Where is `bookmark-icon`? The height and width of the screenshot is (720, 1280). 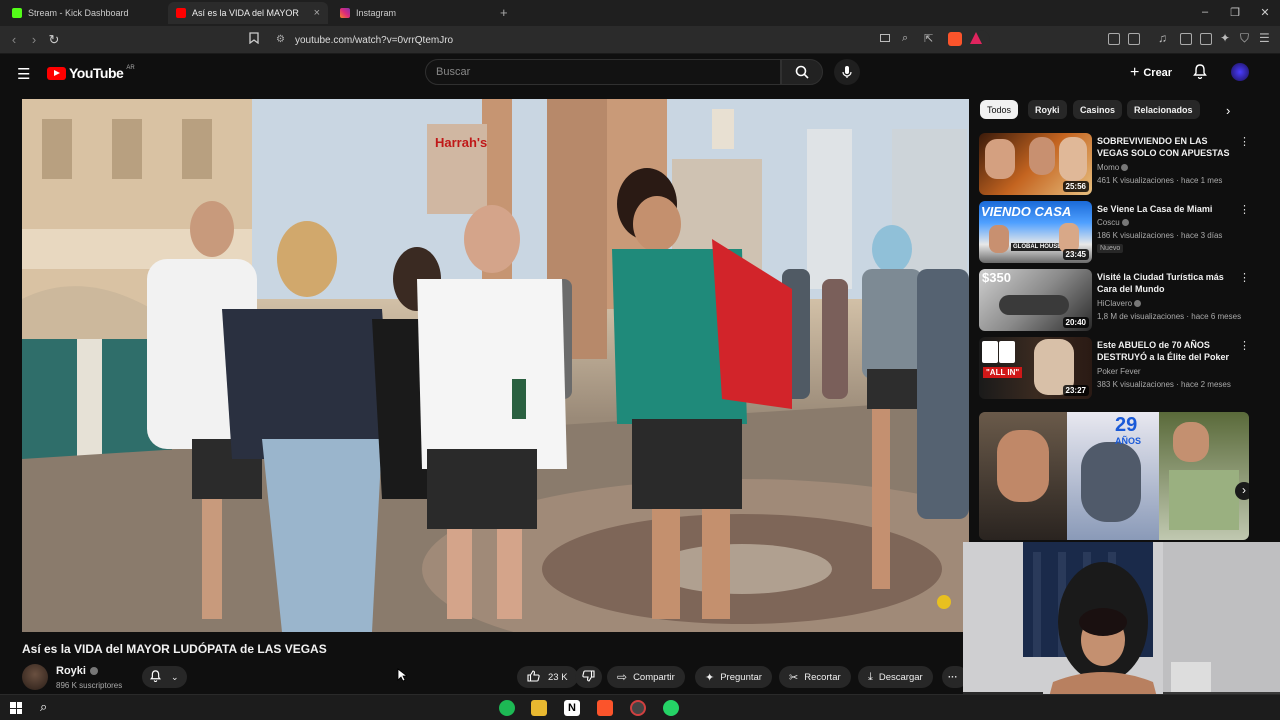
bookmark-icon is located at coordinates (254, 39).